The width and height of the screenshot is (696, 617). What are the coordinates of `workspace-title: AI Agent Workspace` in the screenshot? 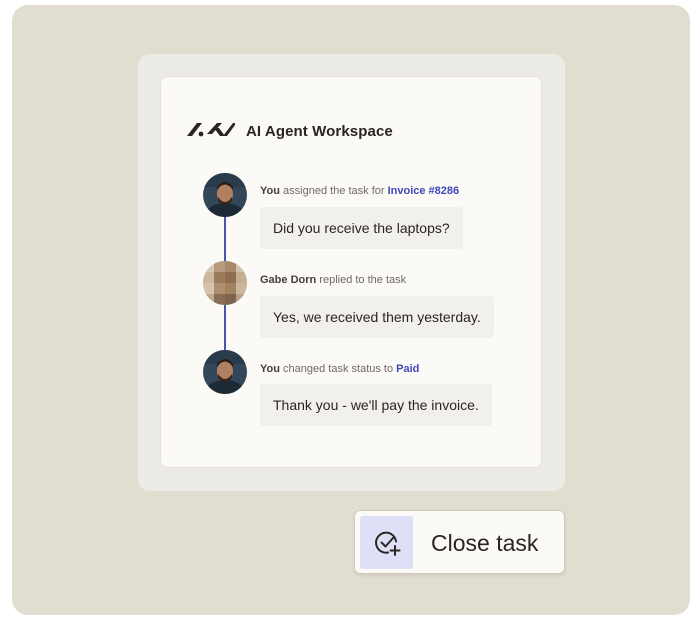 It's located at (319, 131).